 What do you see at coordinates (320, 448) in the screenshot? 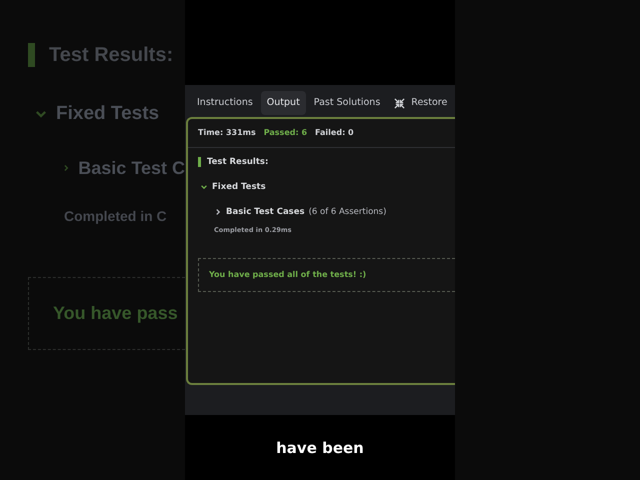
I see `caption-text: have been` at bounding box center [320, 448].